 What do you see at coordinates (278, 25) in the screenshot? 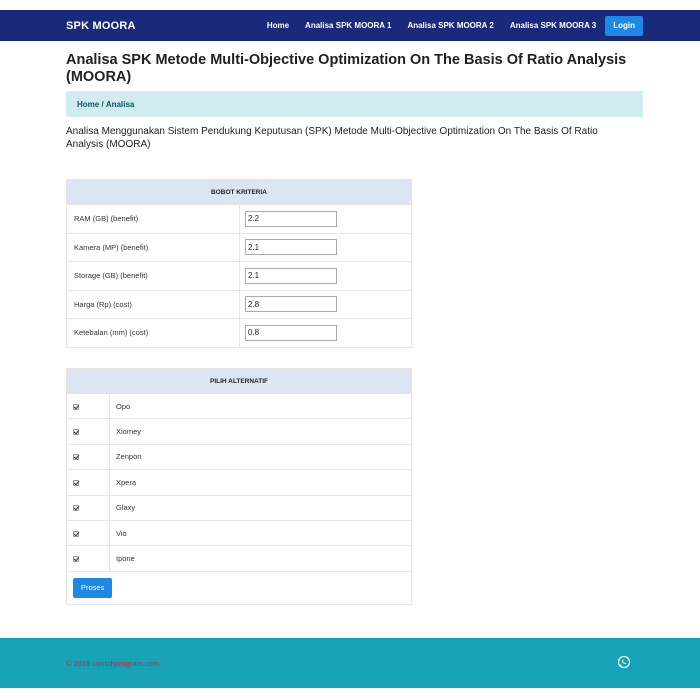
I see `nav-link-home: Home` at bounding box center [278, 25].